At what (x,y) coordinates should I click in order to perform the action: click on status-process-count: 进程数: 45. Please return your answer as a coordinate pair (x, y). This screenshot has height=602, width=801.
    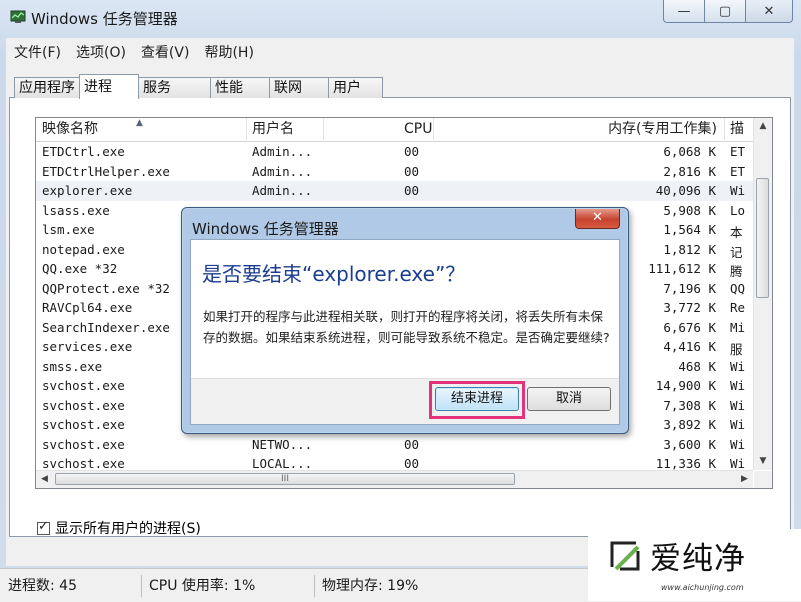
    Looking at the image, I should click on (42, 586).